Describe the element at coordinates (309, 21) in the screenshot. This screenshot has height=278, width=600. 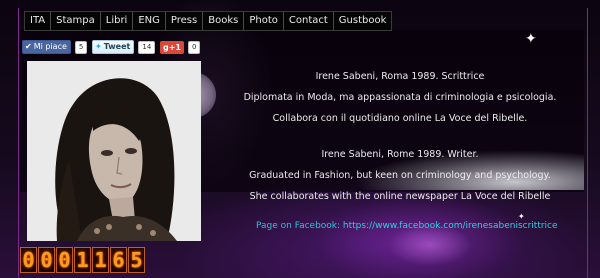
I see `nav-item-contact: Contact` at that location.